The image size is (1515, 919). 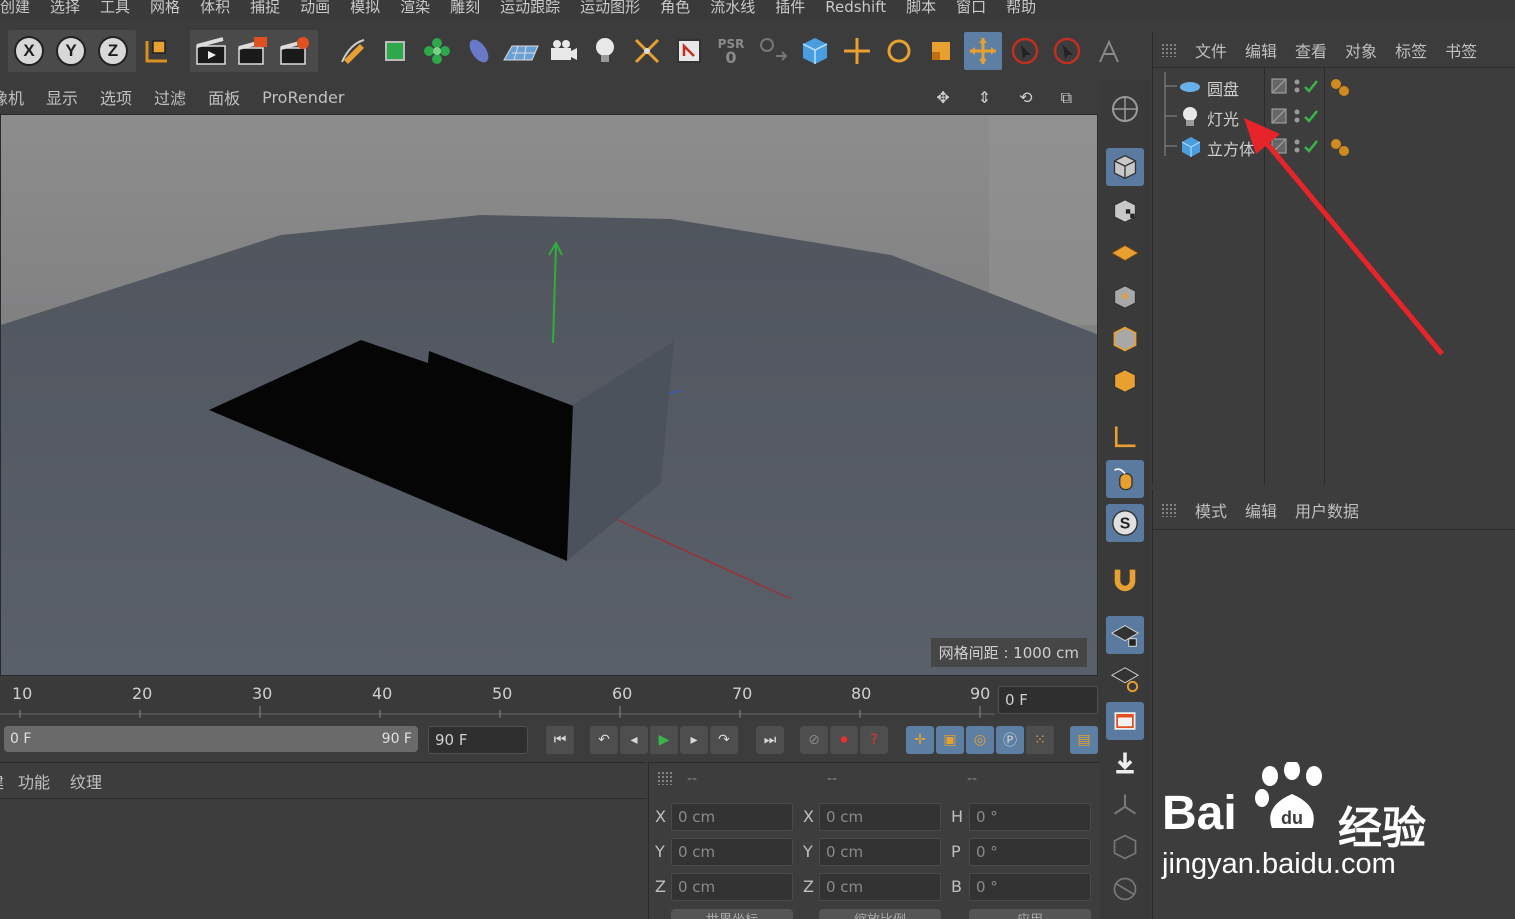 I want to click on floor-button, so click(x=521, y=51).